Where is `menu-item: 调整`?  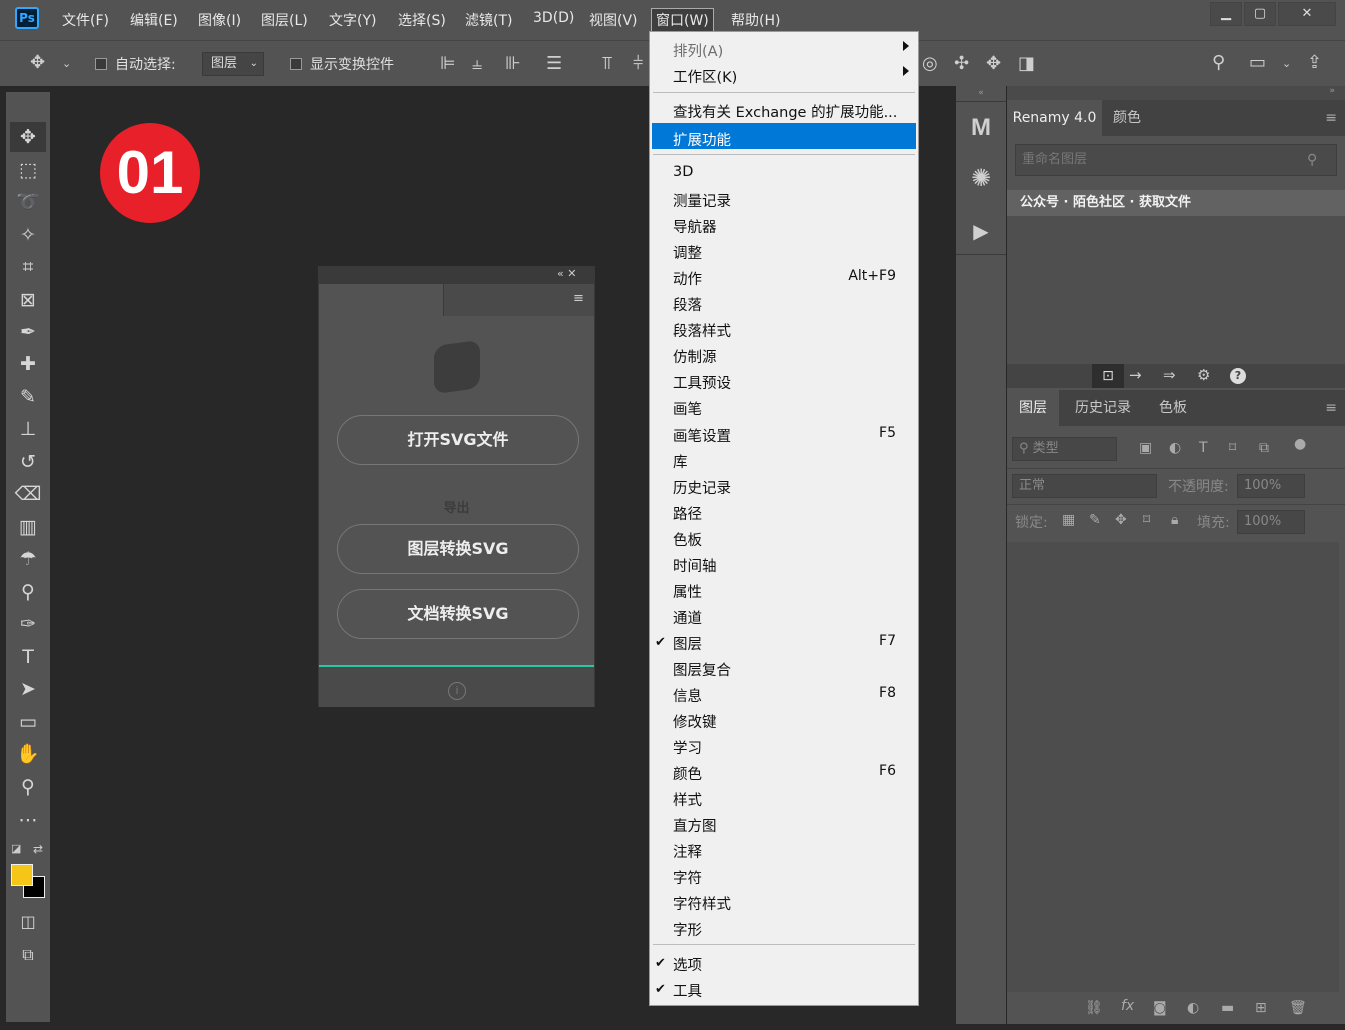 menu-item: 调整 is located at coordinates (687, 252).